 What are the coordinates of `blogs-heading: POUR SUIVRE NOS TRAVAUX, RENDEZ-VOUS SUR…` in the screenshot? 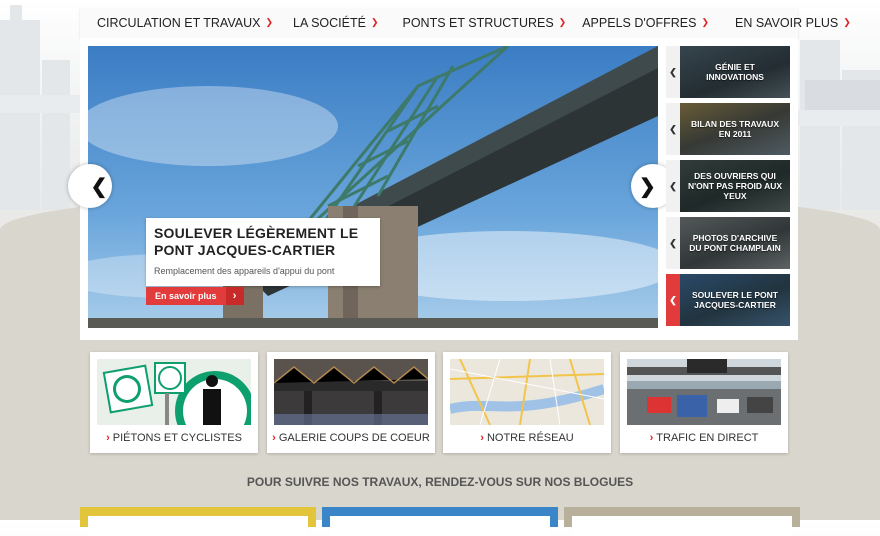 It's located at (440, 482).